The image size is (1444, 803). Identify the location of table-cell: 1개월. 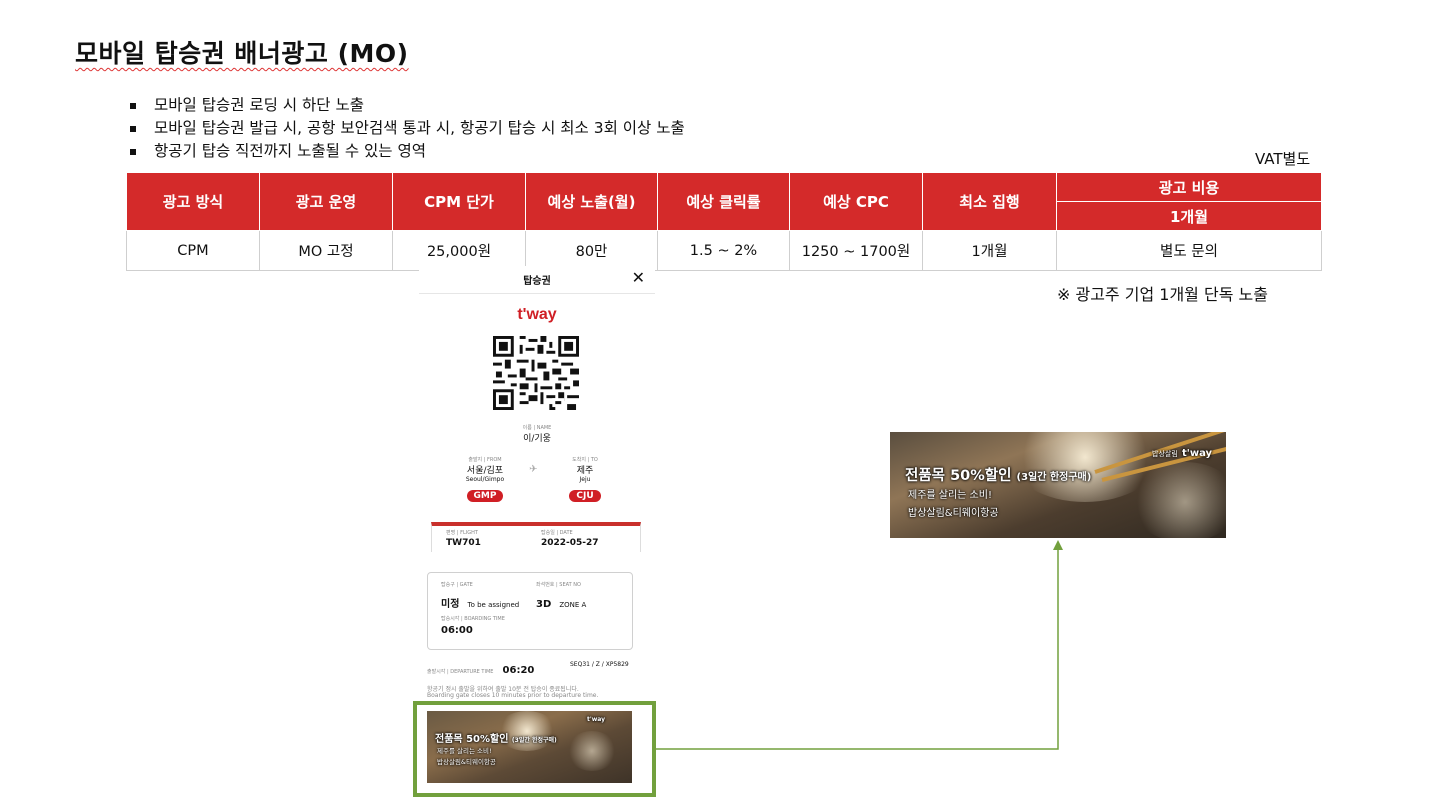
(989, 250).